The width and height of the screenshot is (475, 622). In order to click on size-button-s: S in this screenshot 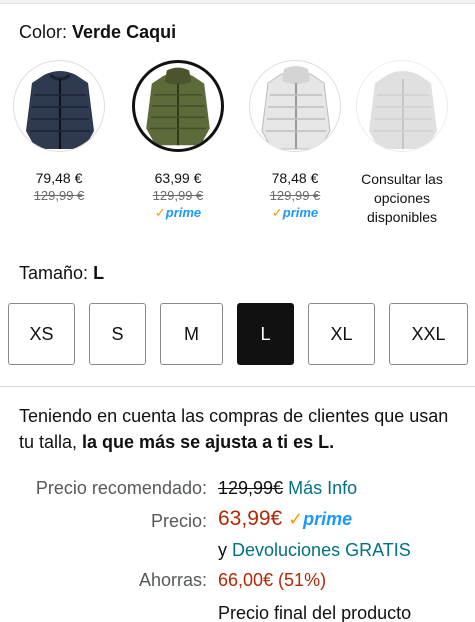, I will do `click(117, 334)`.